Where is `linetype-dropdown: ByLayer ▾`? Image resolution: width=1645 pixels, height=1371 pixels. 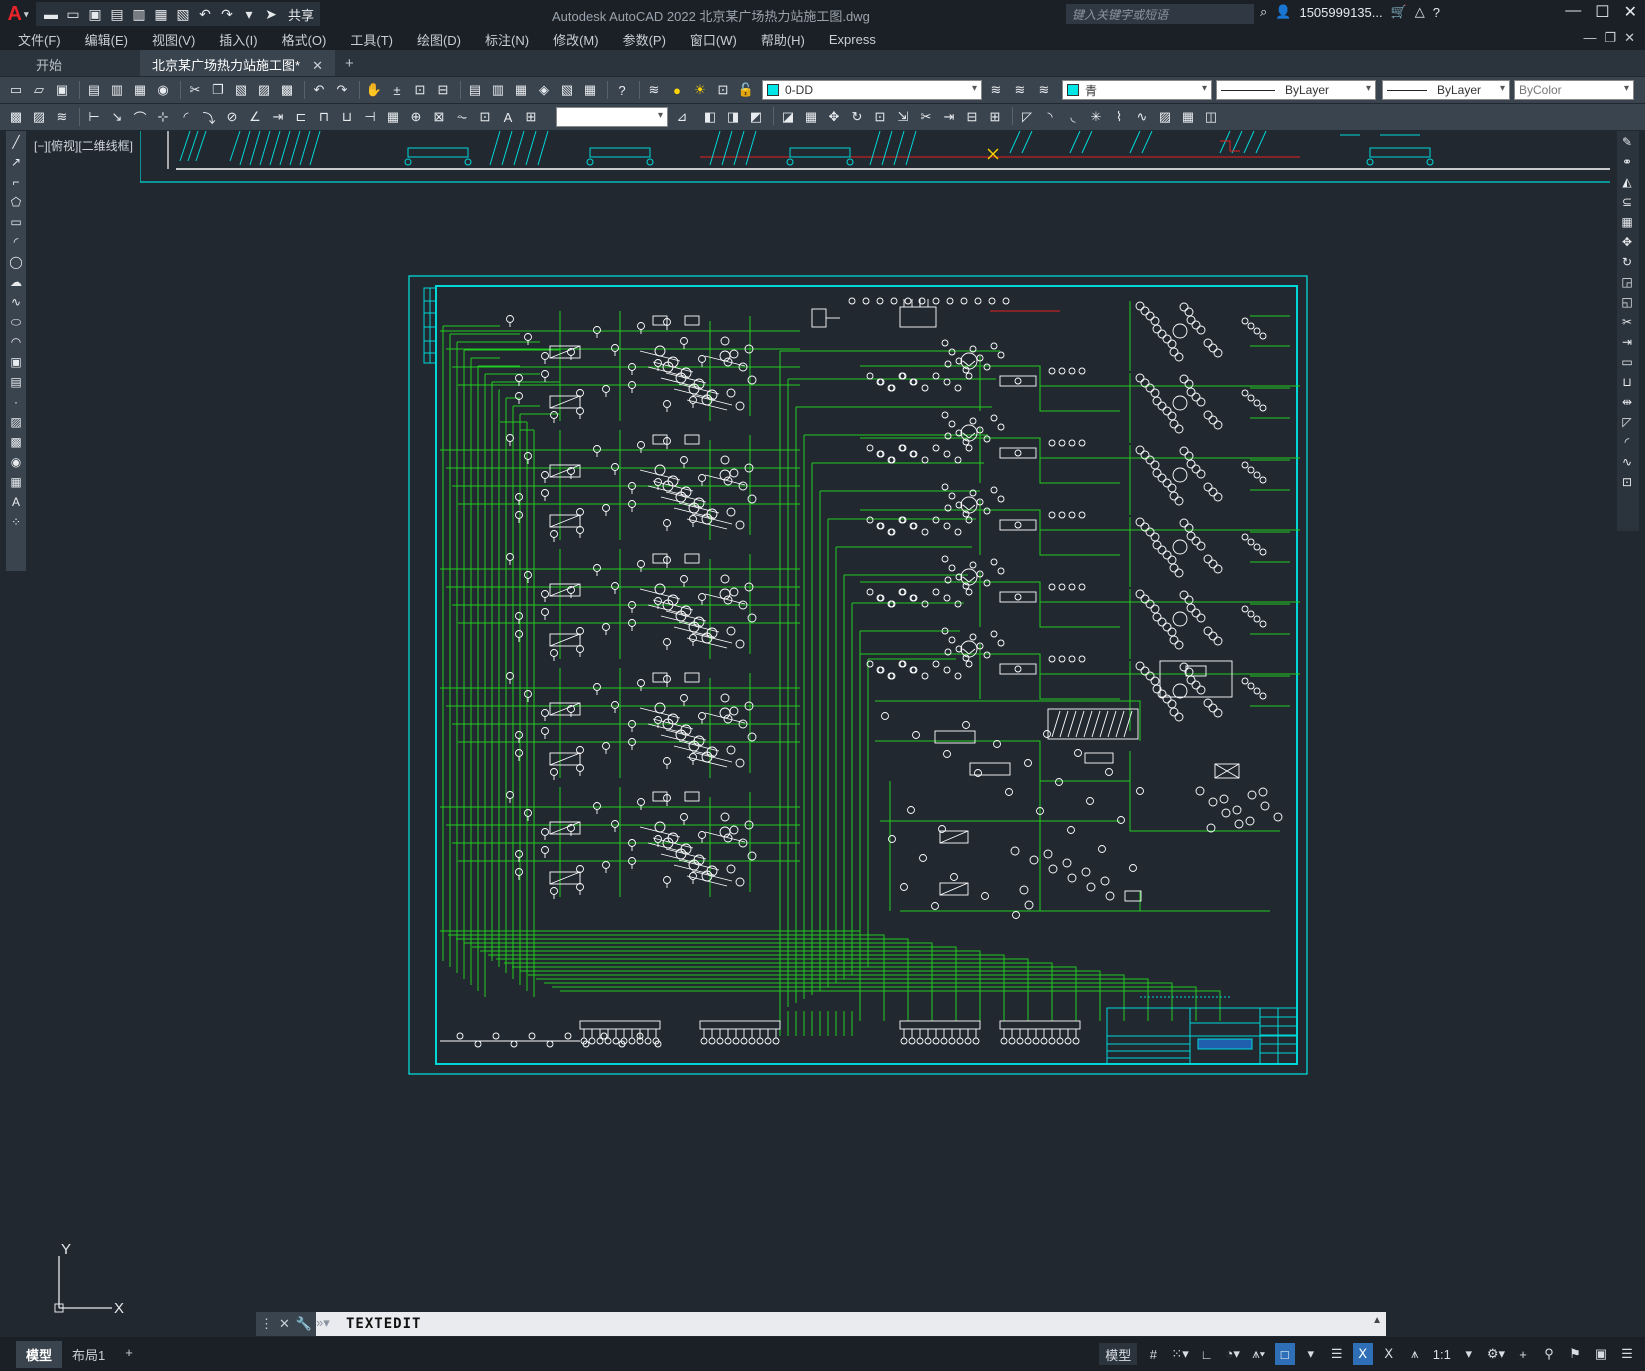
linetype-dropdown: ByLayer ▾ is located at coordinates (1296, 90).